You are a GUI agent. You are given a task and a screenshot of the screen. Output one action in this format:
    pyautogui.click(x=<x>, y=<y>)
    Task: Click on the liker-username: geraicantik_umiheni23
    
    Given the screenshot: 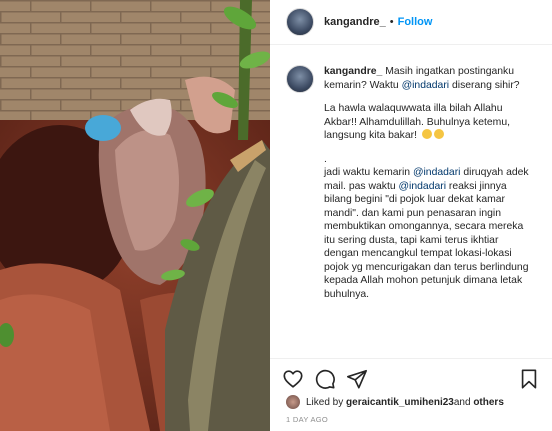 What is the action you would take?
    pyautogui.click(x=400, y=402)
    